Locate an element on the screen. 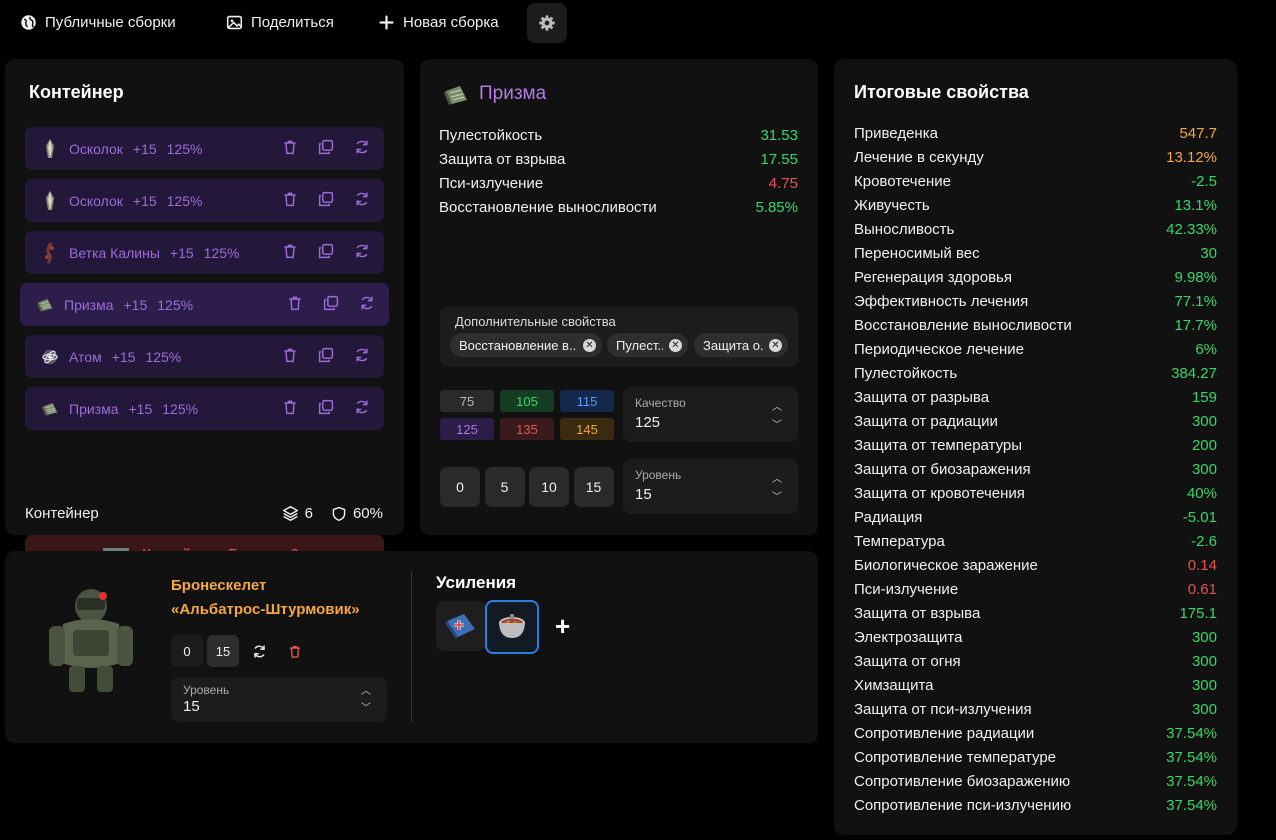  quality-preset-button: 75 is located at coordinates (467, 401).